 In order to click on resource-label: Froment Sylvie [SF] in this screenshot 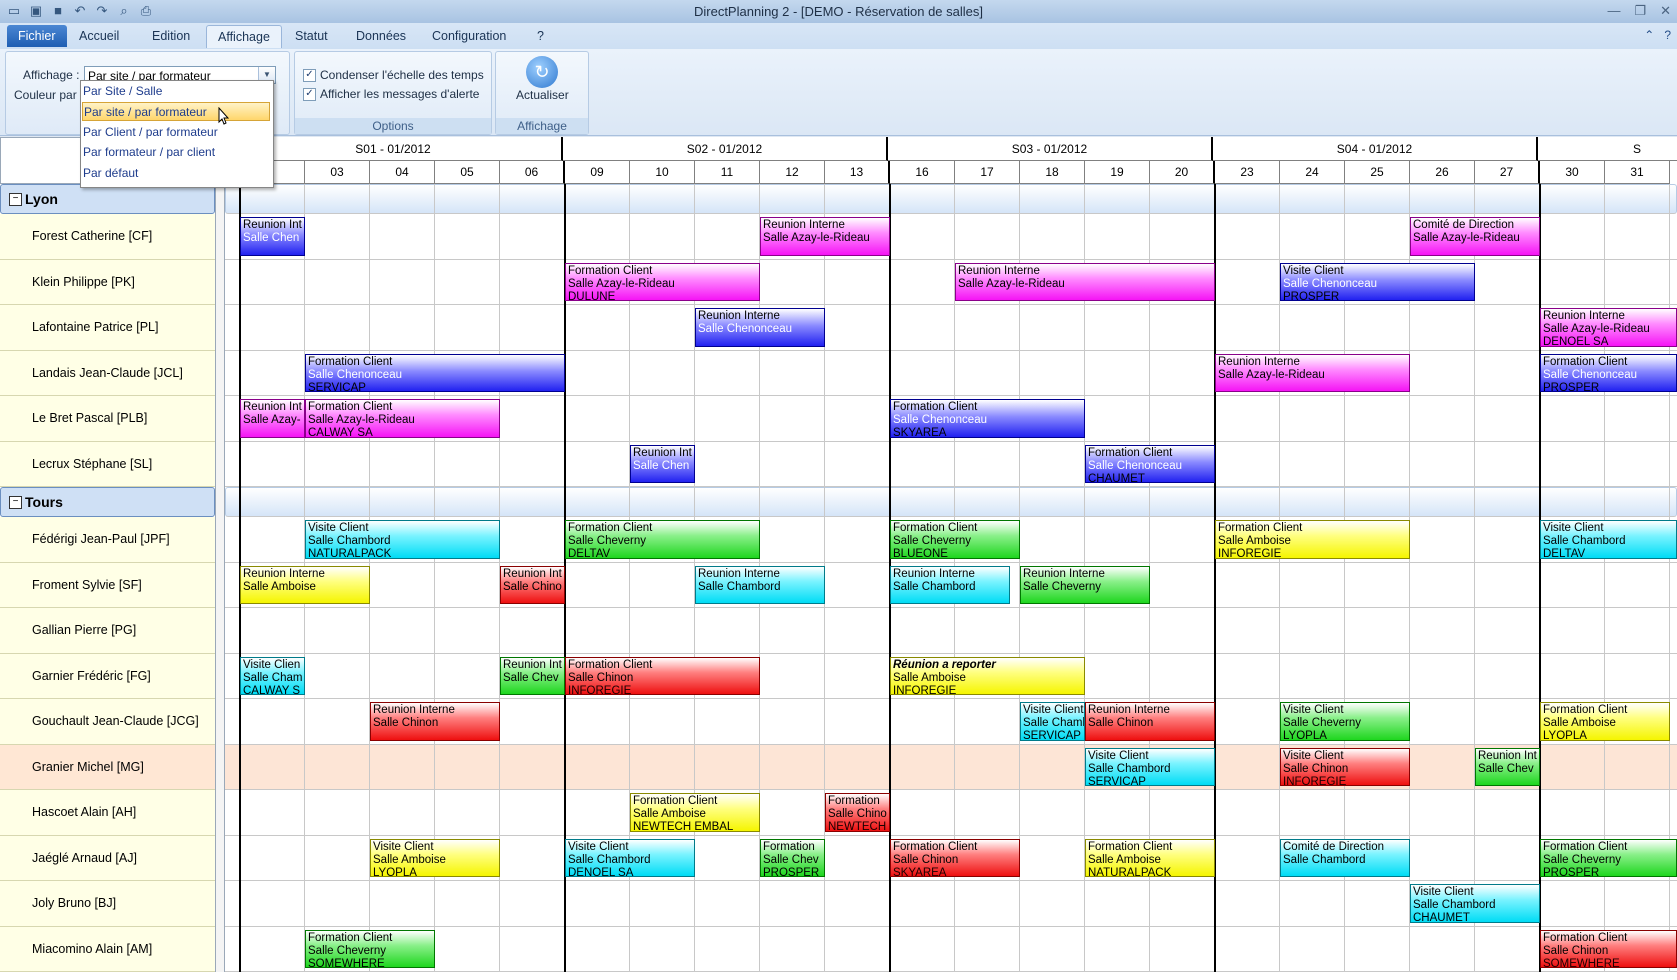, I will do `click(107, 585)`.